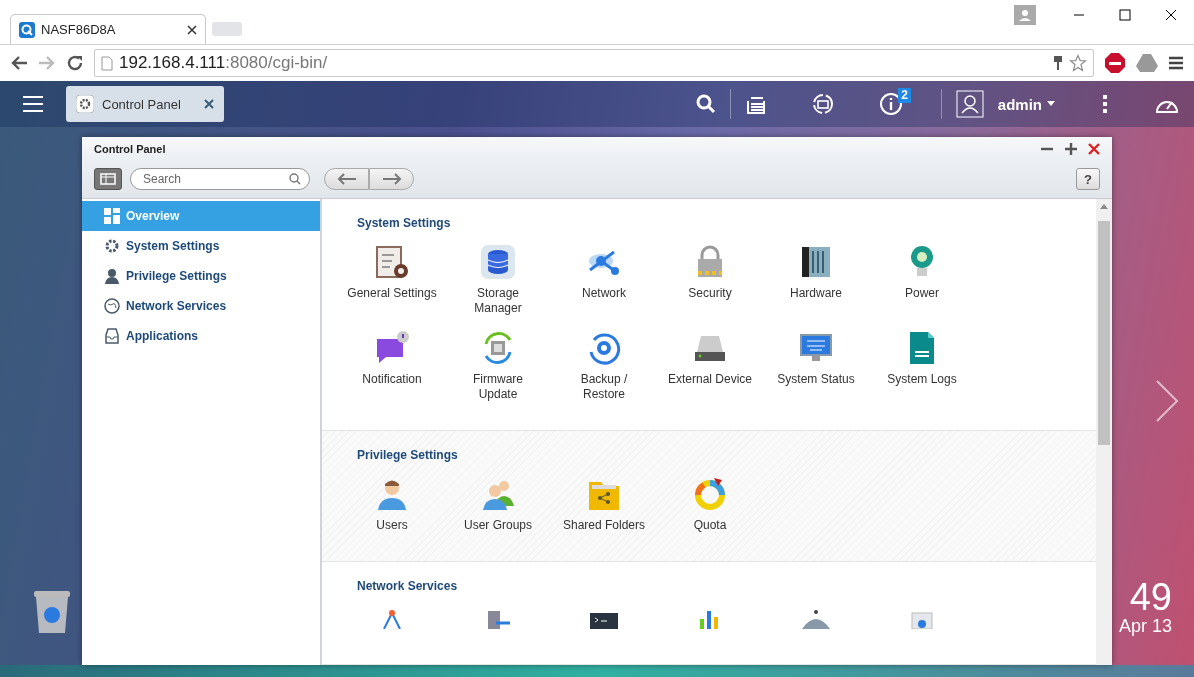  I want to click on scrollbar, so click(1104, 432).